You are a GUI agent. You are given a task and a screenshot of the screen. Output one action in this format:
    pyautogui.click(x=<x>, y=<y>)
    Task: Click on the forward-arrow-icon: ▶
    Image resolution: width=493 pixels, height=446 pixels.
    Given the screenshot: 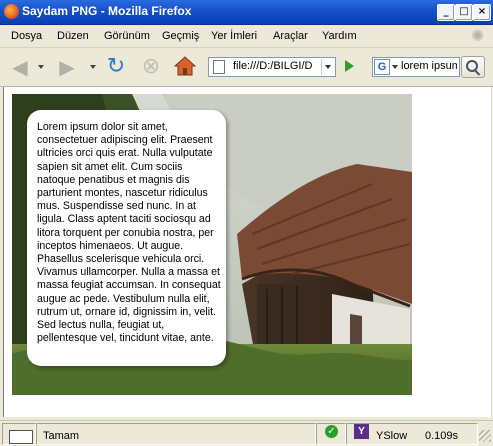 What is the action you would take?
    pyautogui.click(x=67, y=67)
    